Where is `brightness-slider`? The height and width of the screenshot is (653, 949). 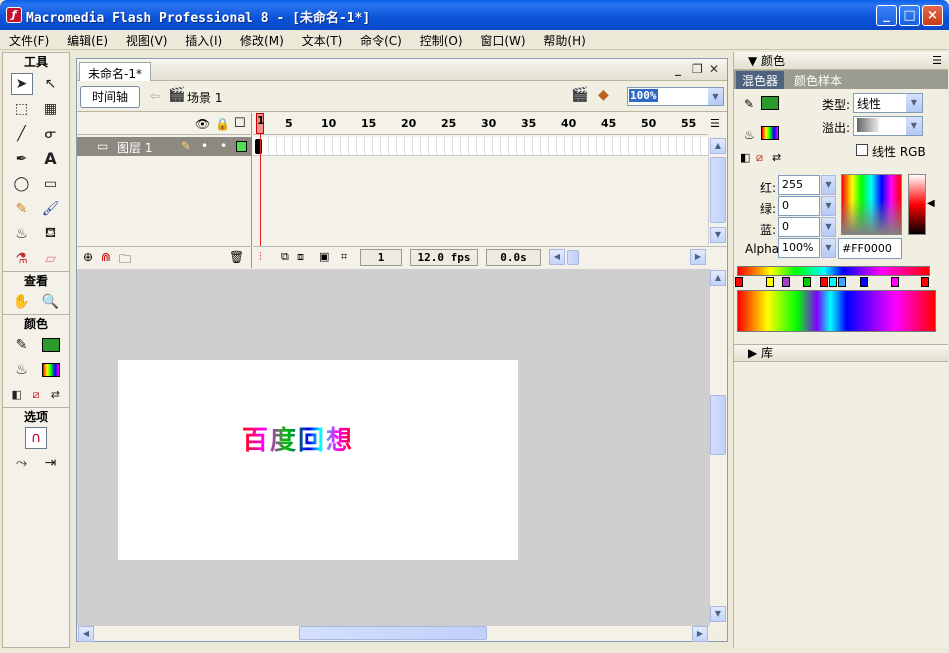 brightness-slider is located at coordinates (917, 204).